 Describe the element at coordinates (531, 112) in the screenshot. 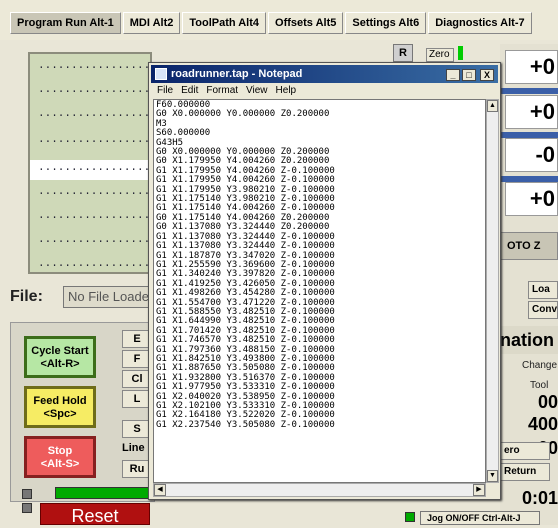

I see `axis-y-value: +0` at that location.